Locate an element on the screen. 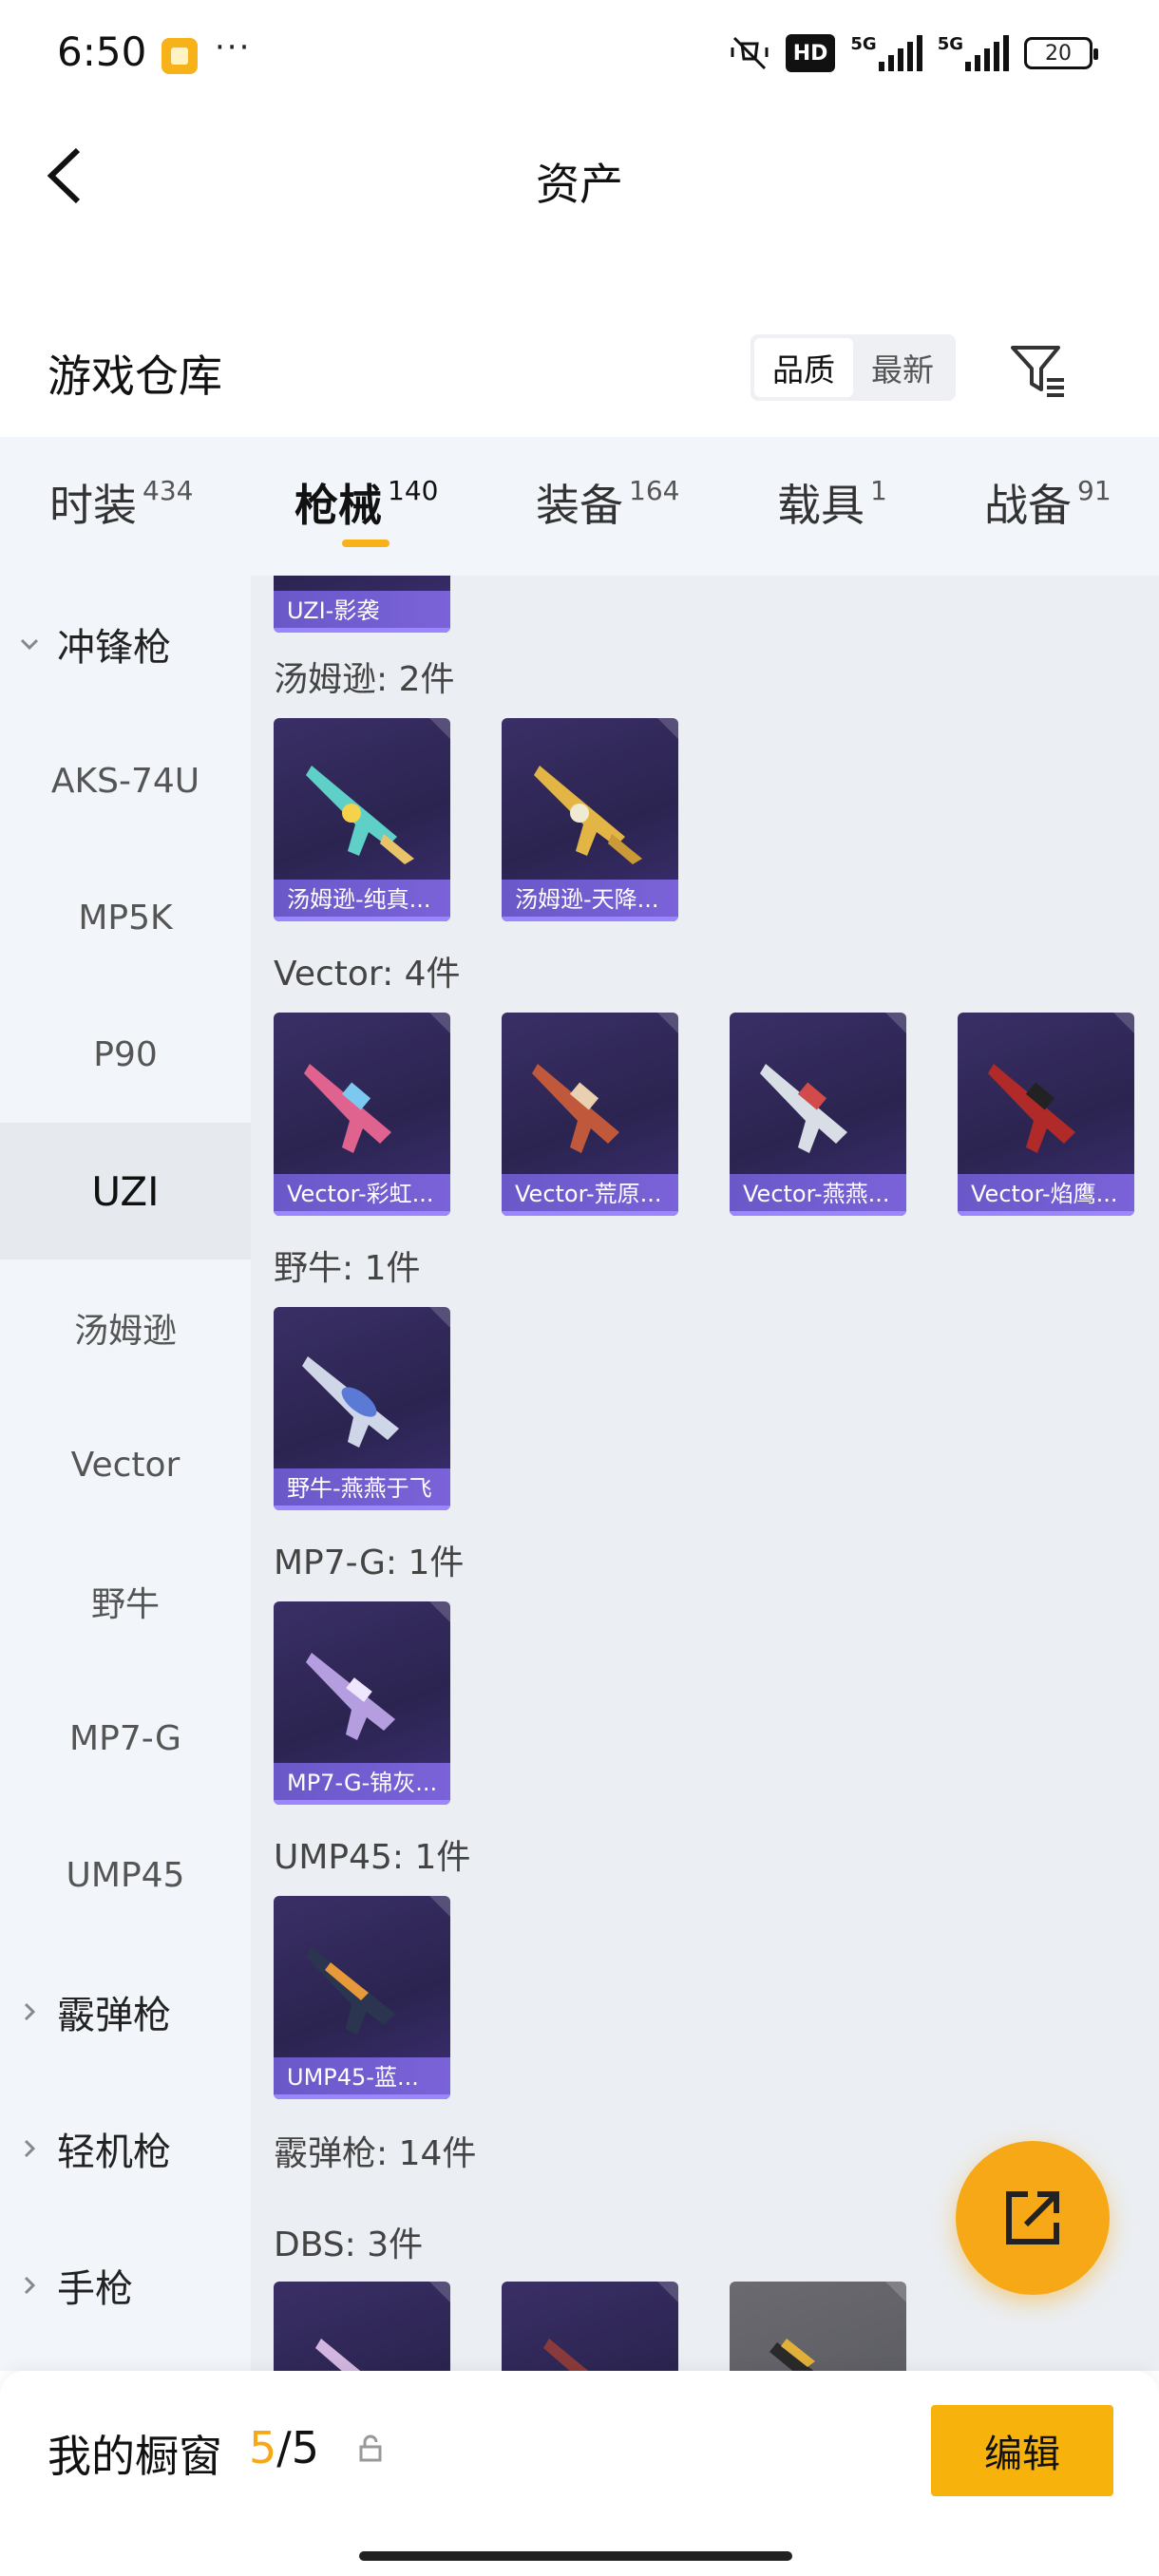 This screenshot has height=2576, width=1159. sidebar-item-aks74u: AKS-74U is located at coordinates (125, 780).